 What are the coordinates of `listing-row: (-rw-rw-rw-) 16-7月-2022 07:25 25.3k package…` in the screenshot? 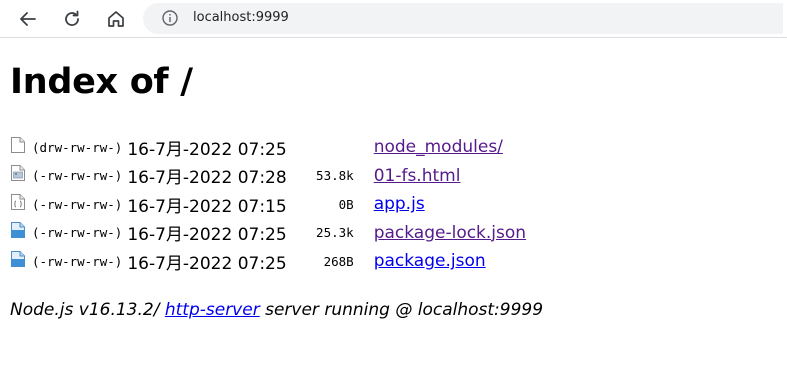 It's located at (268, 233).